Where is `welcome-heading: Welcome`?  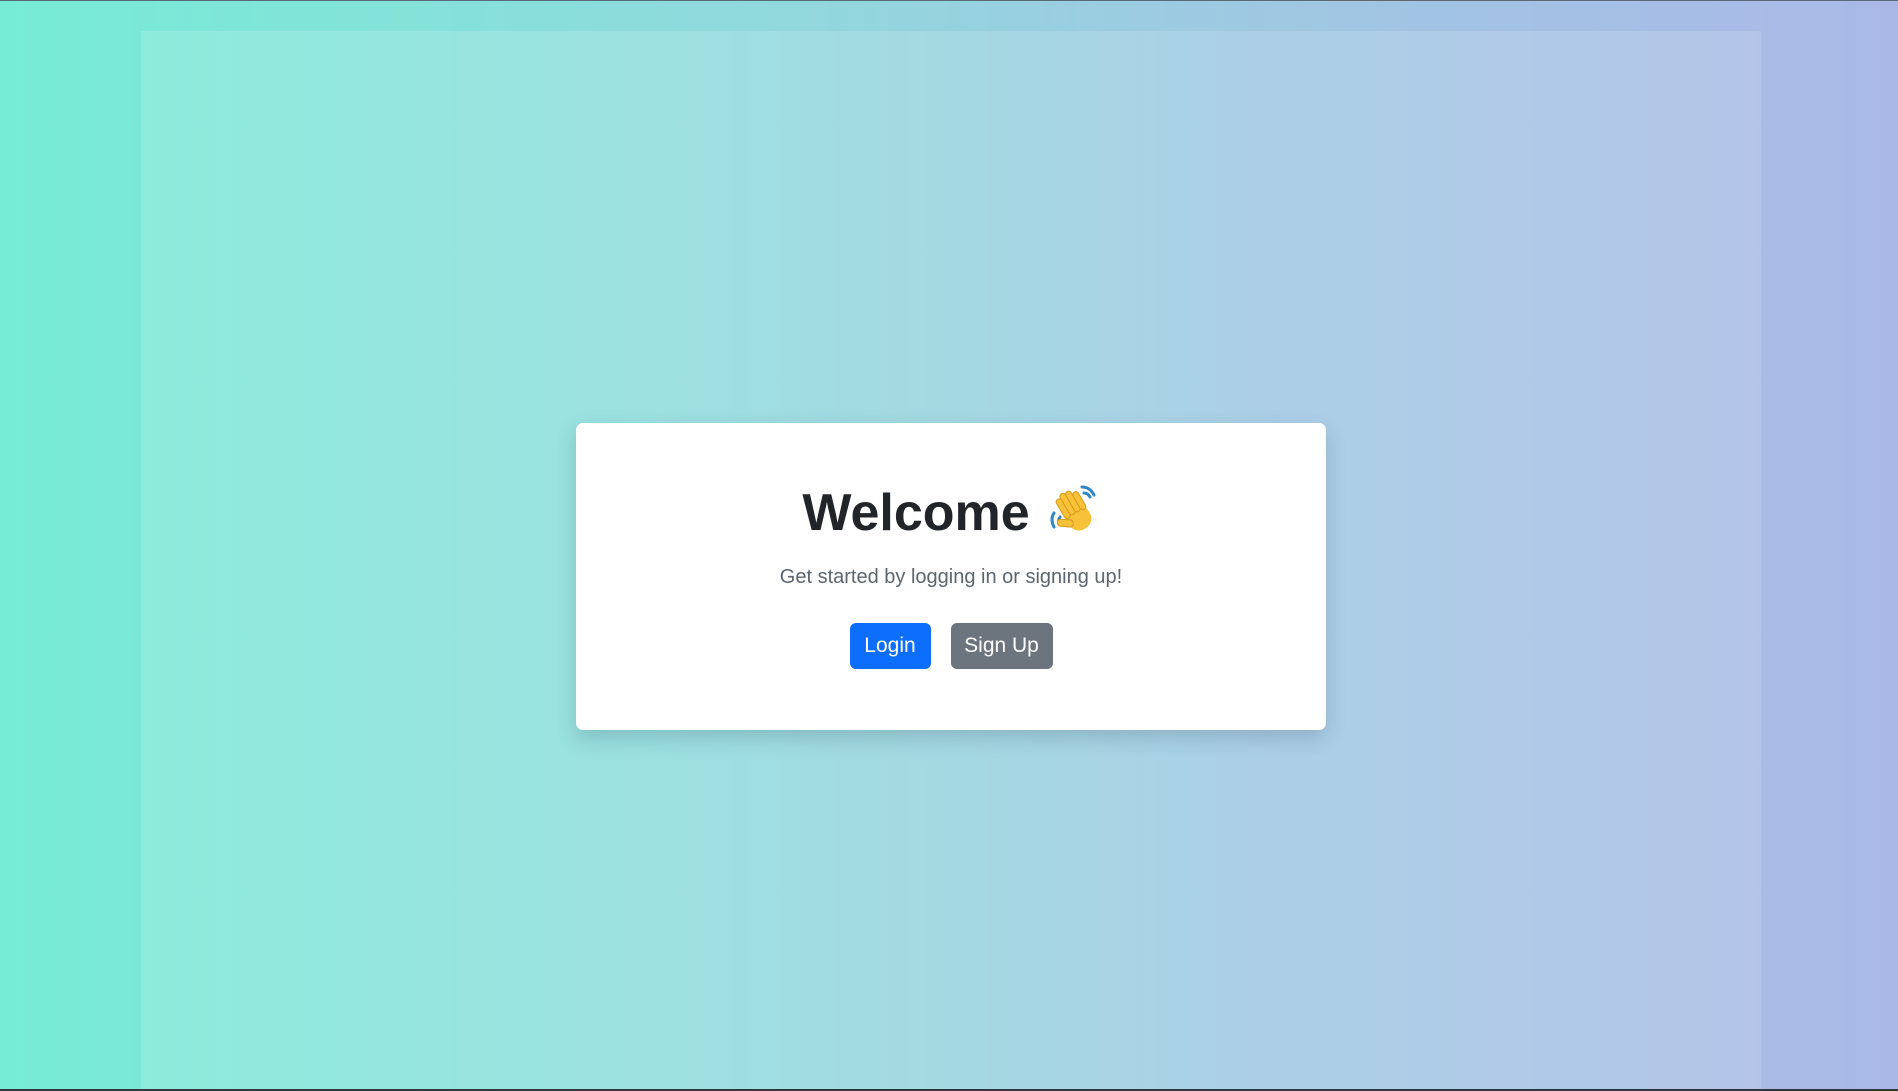
welcome-heading: Welcome is located at coordinates (951, 513).